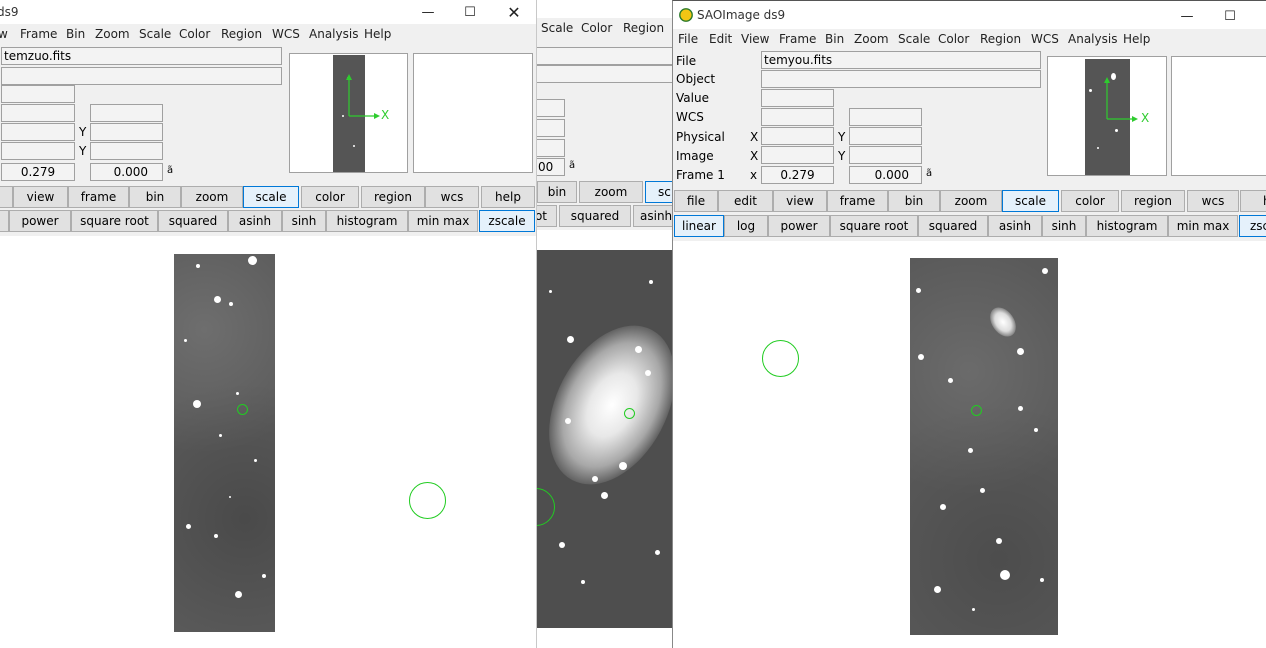  I want to click on button-help-partial: he, so click(1253, 201).